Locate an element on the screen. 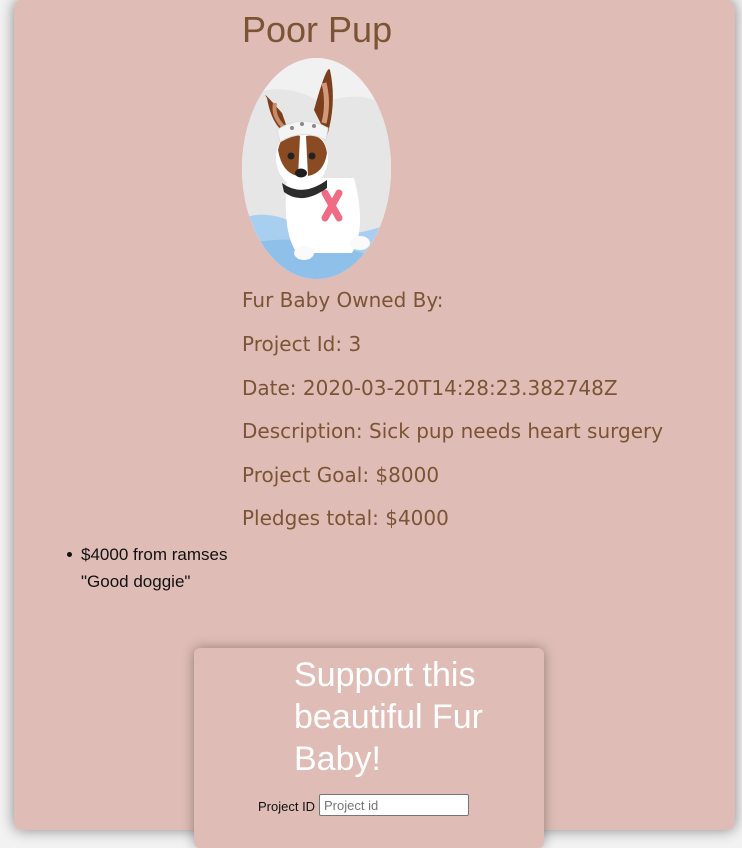  pledge-item: $4000 from ramses "Good doggie" is located at coordinates (147, 568).